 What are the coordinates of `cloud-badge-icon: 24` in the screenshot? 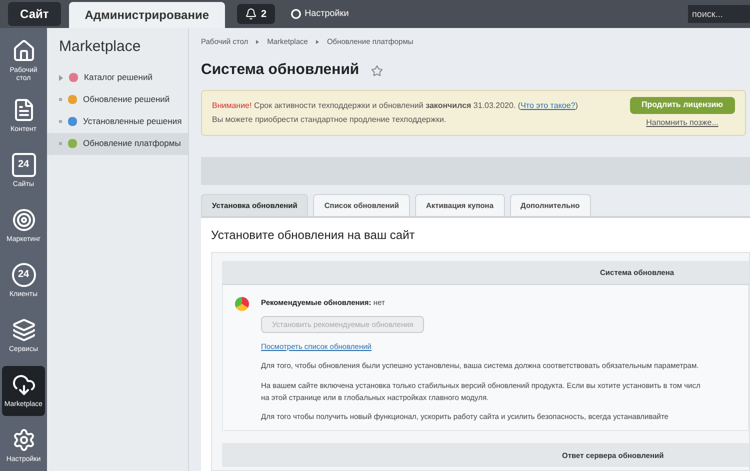 It's located at (24, 275).